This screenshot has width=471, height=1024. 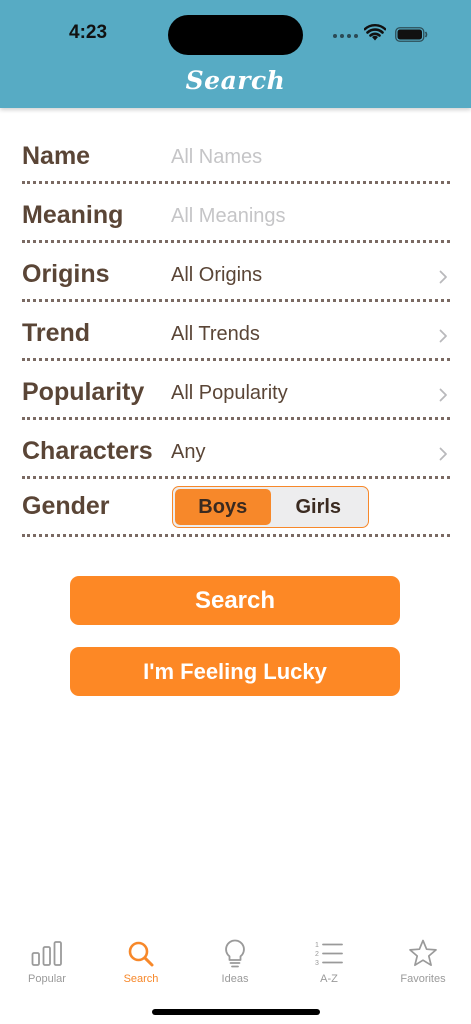 I want to click on tab-search: Search, so click(x=141, y=962).